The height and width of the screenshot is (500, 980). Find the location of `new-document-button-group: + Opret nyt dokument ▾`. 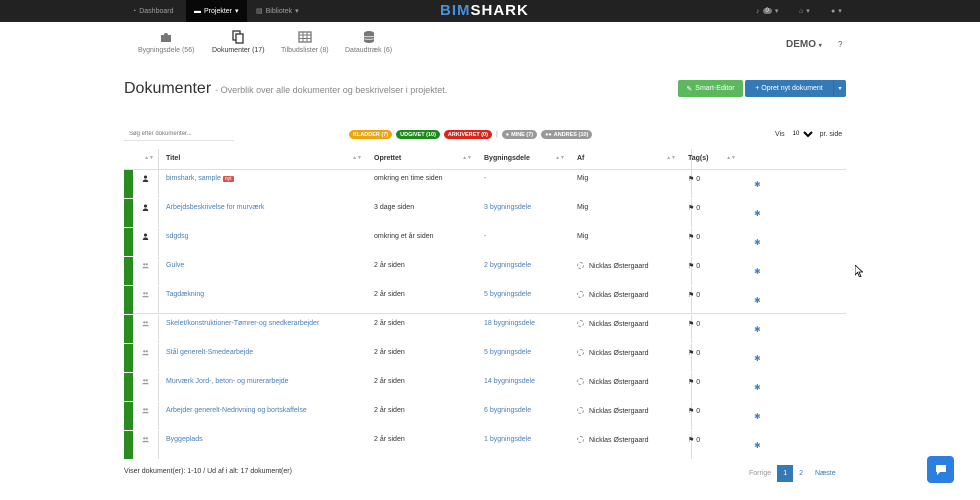

new-document-button-group: + Opret nyt dokument ▾ is located at coordinates (795, 88).